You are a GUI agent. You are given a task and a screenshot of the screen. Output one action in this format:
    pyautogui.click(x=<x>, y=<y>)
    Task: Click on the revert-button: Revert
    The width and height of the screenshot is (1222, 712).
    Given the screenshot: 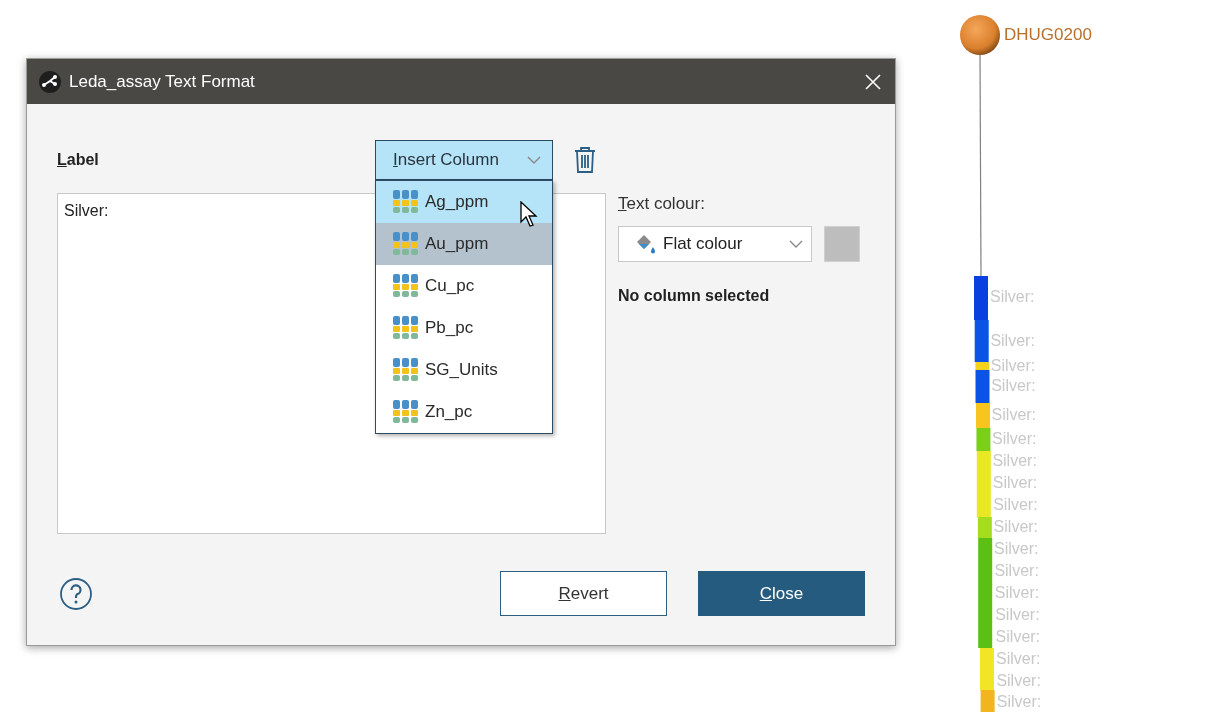 What is the action you would take?
    pyautogui.click(x=583, y=593)
    